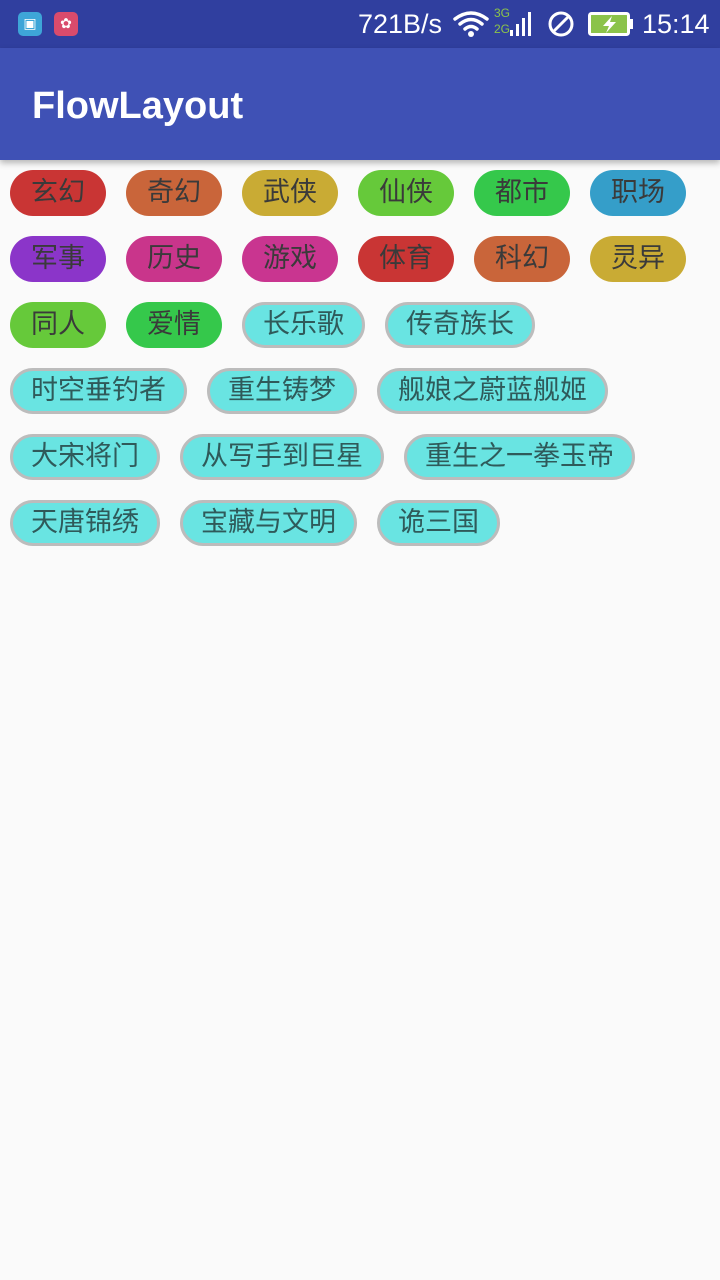 The image size is (720, 1280). Describe the element at coordinates (282, 457) in the screenshot. I see `book-tag: 从写手到巨星` at that location.